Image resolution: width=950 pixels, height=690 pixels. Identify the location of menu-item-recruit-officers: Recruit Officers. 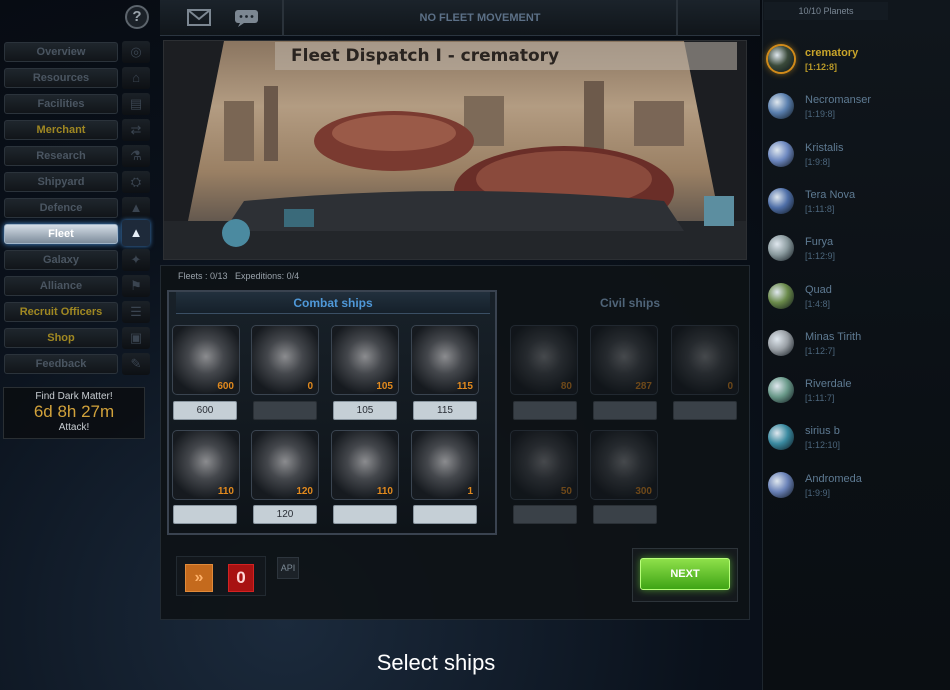
(61, 312).